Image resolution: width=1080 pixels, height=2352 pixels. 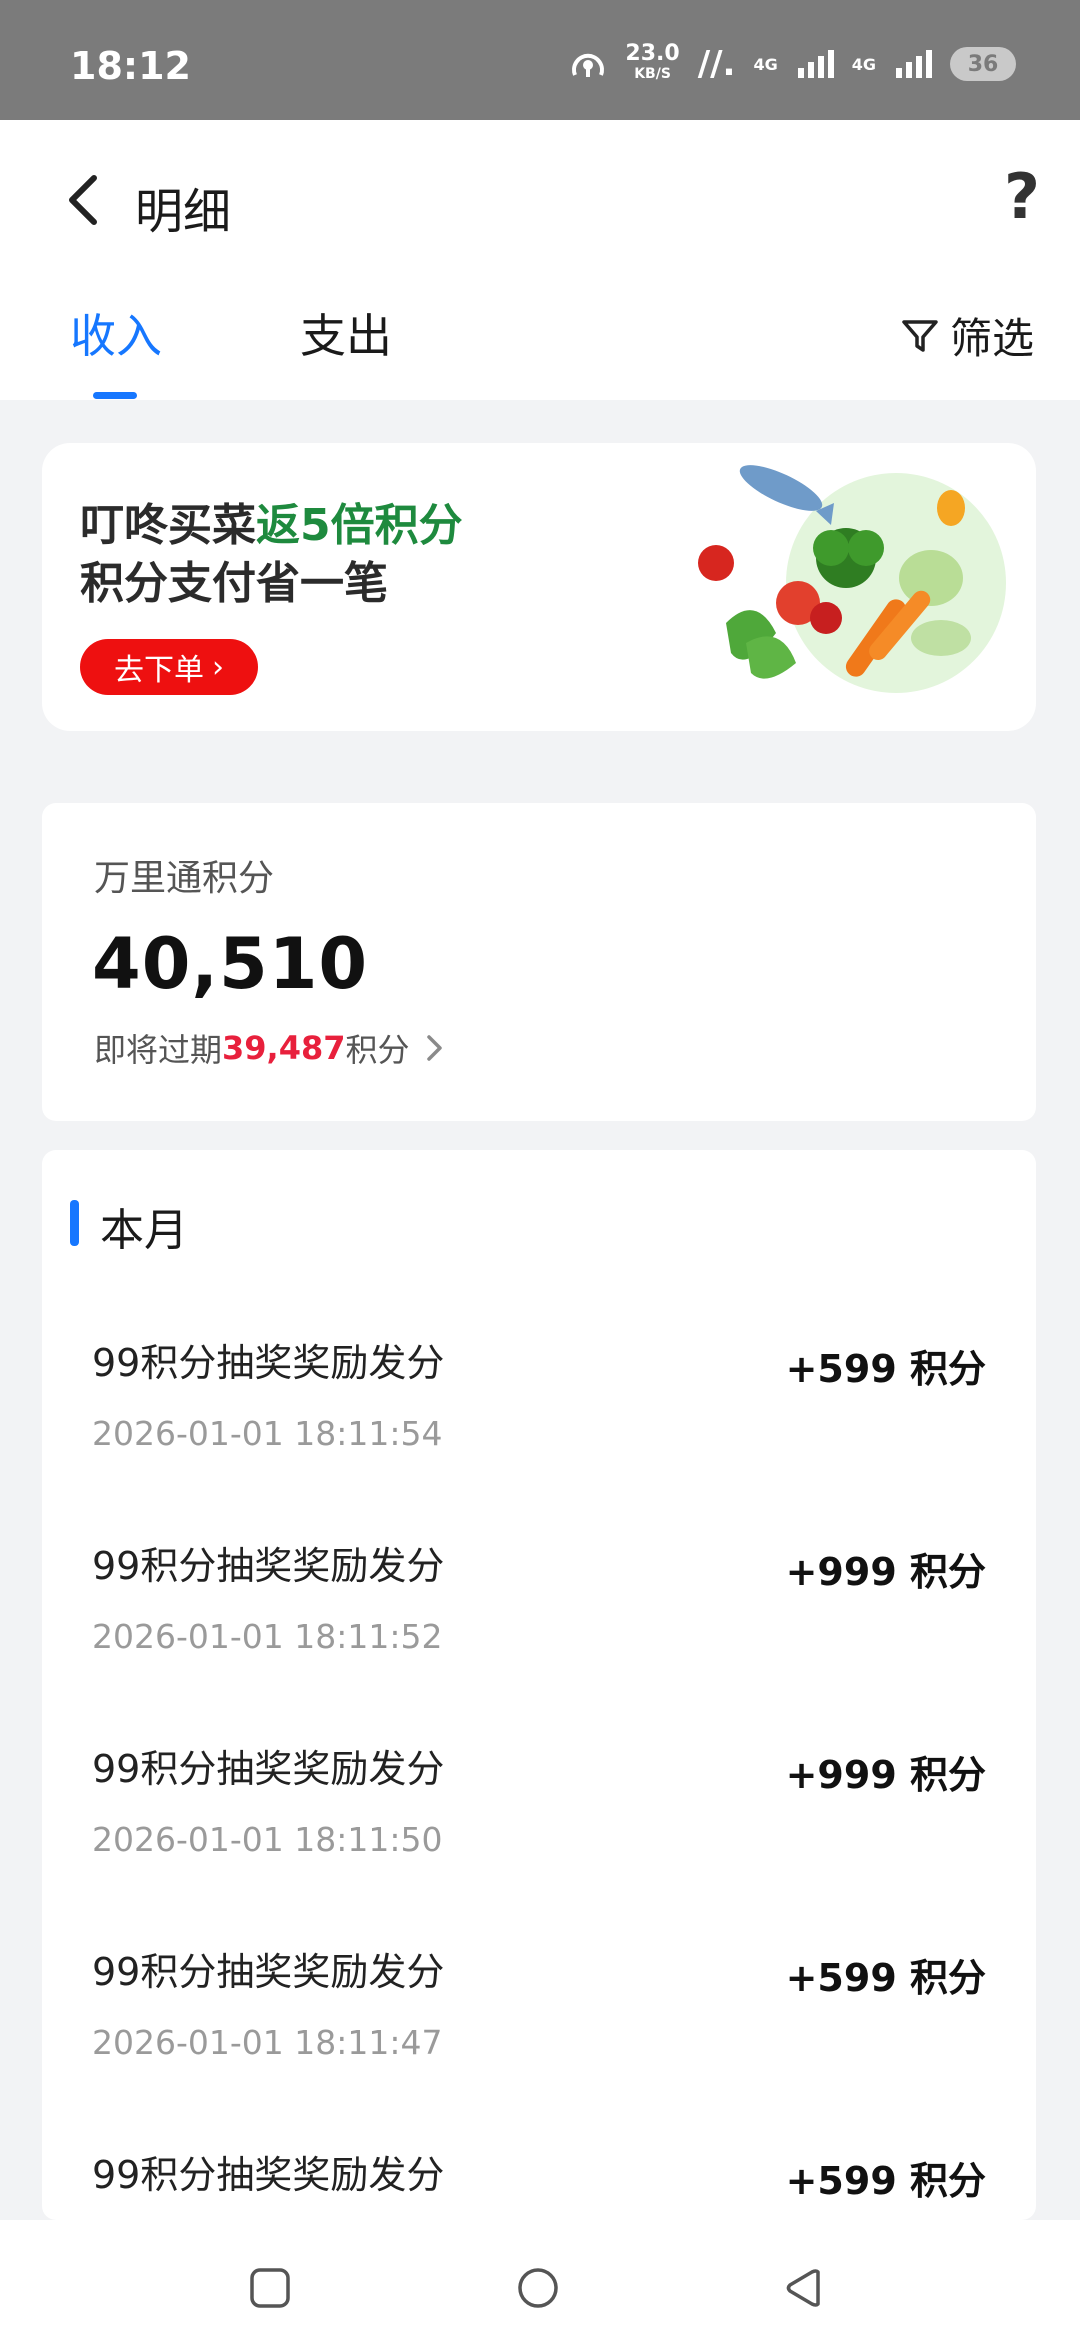 What do you see at coordinates (144, 1230) in the screenshot?
I see `month-title: 本月` at bounding box center [144, 1230].